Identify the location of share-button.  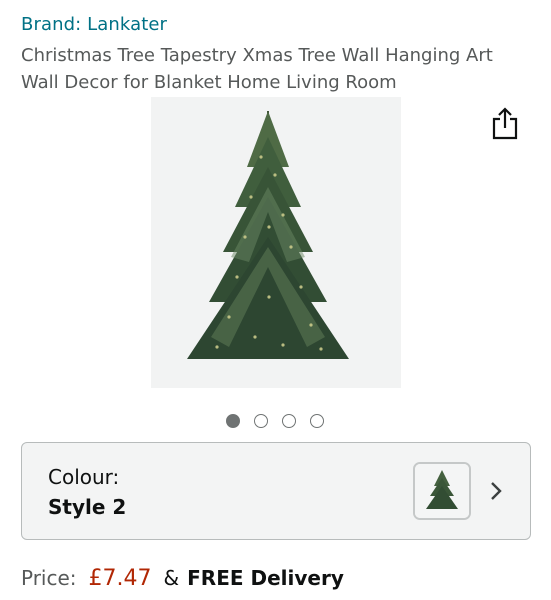
(505, 123).